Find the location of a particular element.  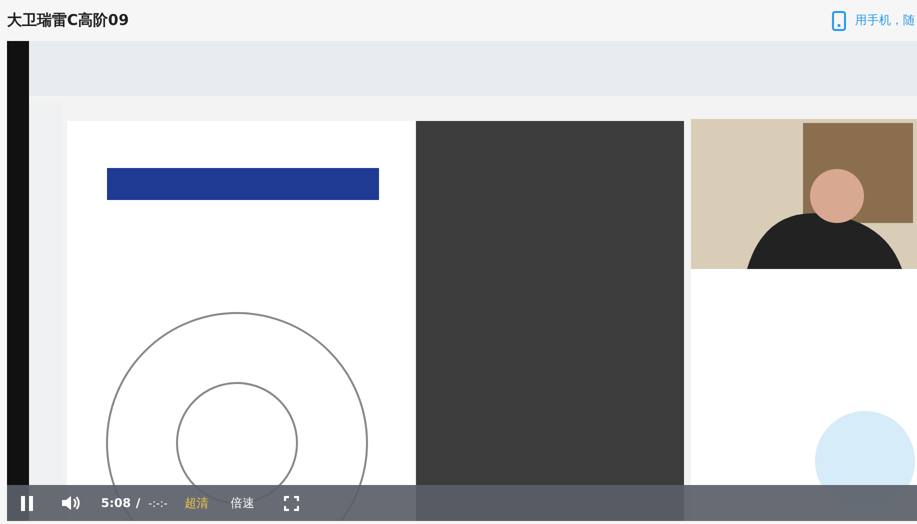

phone-icon is located at coordinates (839, 20).